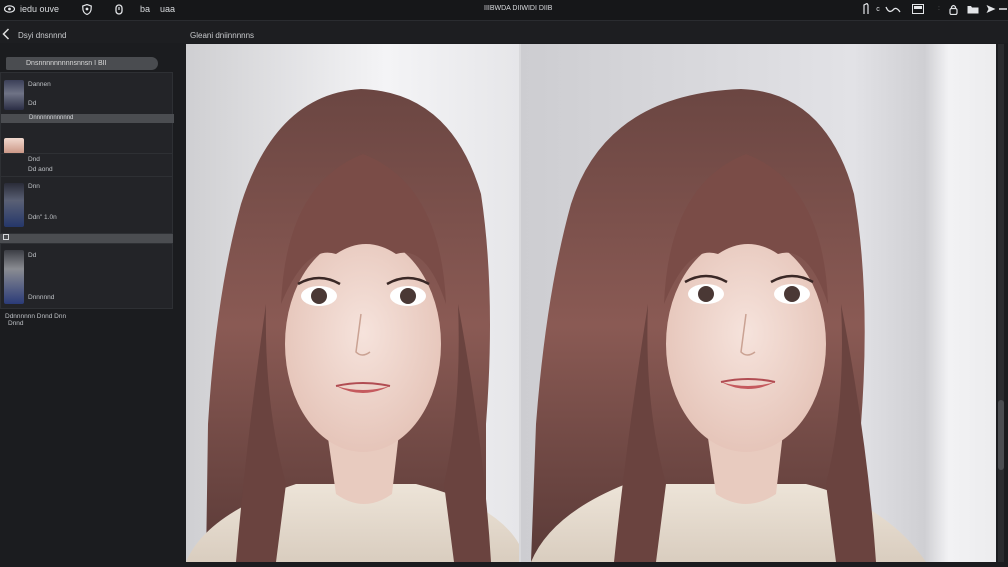  Describe the element at coordinates (40, 169) in the screenshot. I see `entry-subtitle: Dd aond` at that location.